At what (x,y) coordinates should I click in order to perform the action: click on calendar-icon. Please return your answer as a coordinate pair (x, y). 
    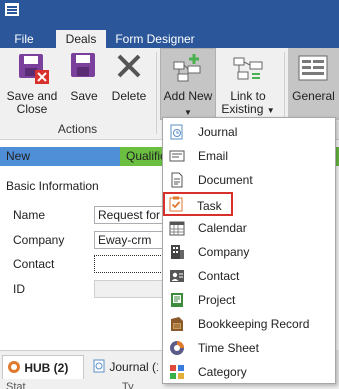
    Looking at the image, I should click on (177, 228).